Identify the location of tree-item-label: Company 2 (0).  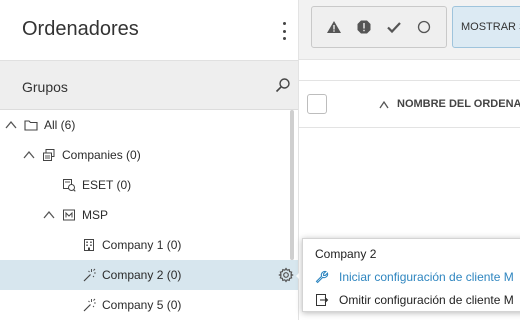
(142, 275).